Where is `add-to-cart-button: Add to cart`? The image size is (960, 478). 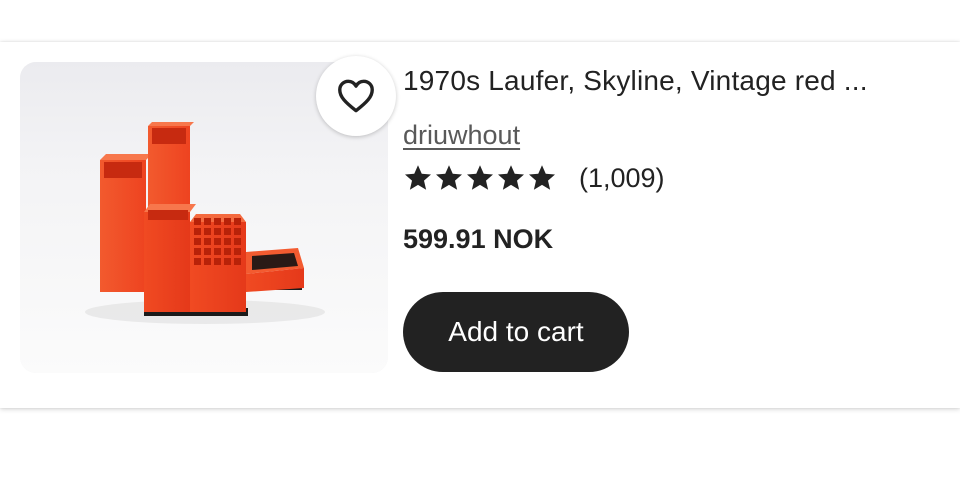
add-to-cart-button: Add to cart is located at coordinates (516, 332).